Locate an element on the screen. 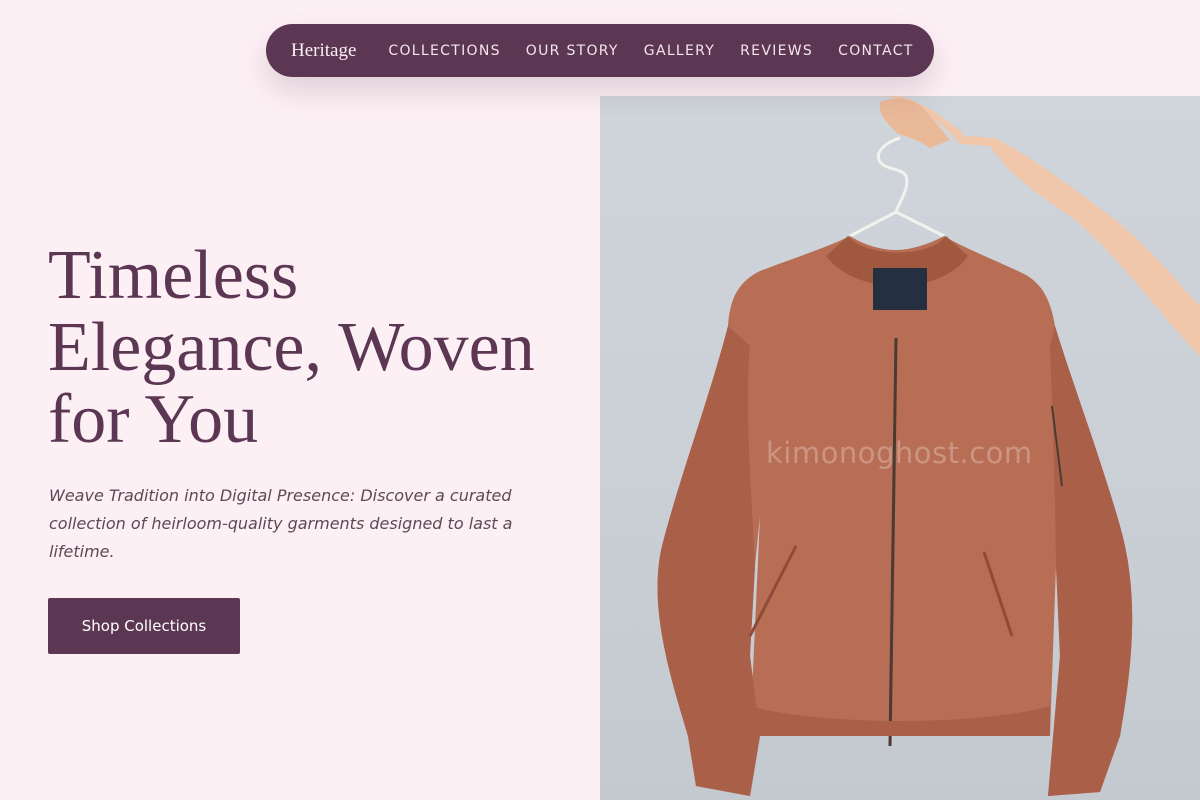 The image size is (1200, 800). brand-logo: Heritage is located at coordinates (323, 51).